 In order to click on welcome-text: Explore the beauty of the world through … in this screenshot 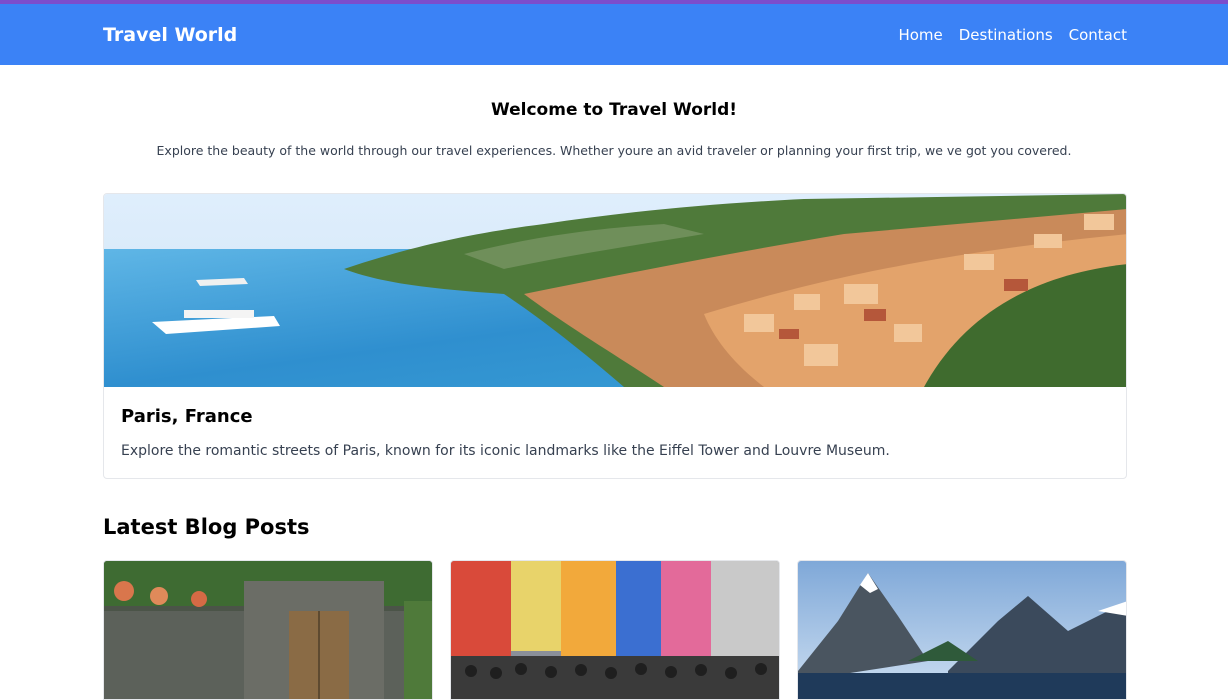, I will do `click(614, 150)`.